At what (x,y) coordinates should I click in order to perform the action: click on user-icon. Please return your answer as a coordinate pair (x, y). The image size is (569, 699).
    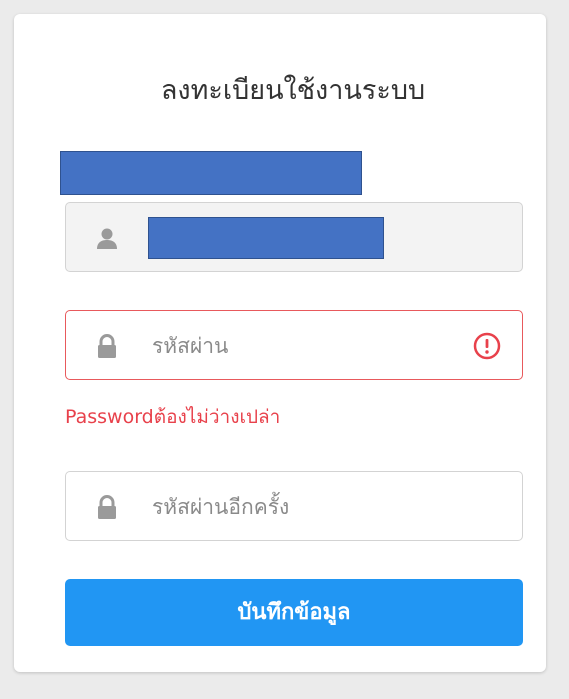
    Looking at the image, I should click on (107, 238).